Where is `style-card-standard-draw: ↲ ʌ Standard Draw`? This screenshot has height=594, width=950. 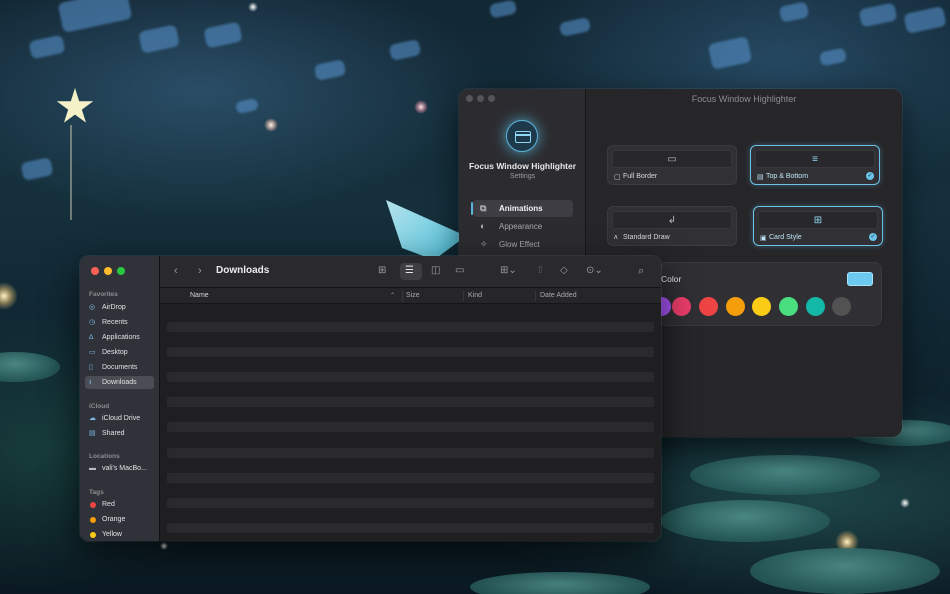
style-card-standard-draw: ↲ ʌ Standard Draw is located at coordinates (672, 226).